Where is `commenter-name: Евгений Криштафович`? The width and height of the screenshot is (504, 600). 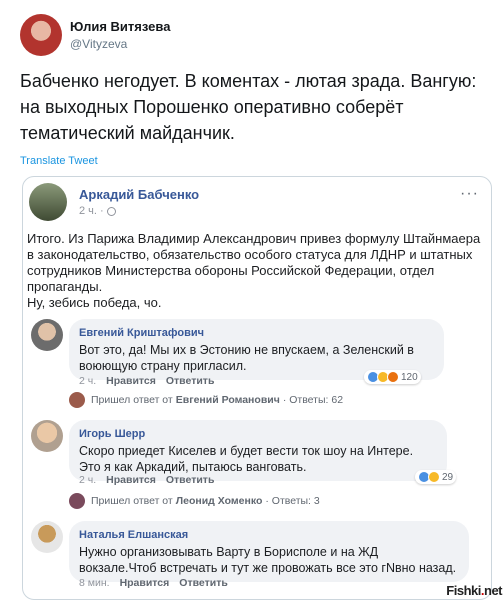 commenter-name: Евгений Криштафович is located at coordinates (256, 333).